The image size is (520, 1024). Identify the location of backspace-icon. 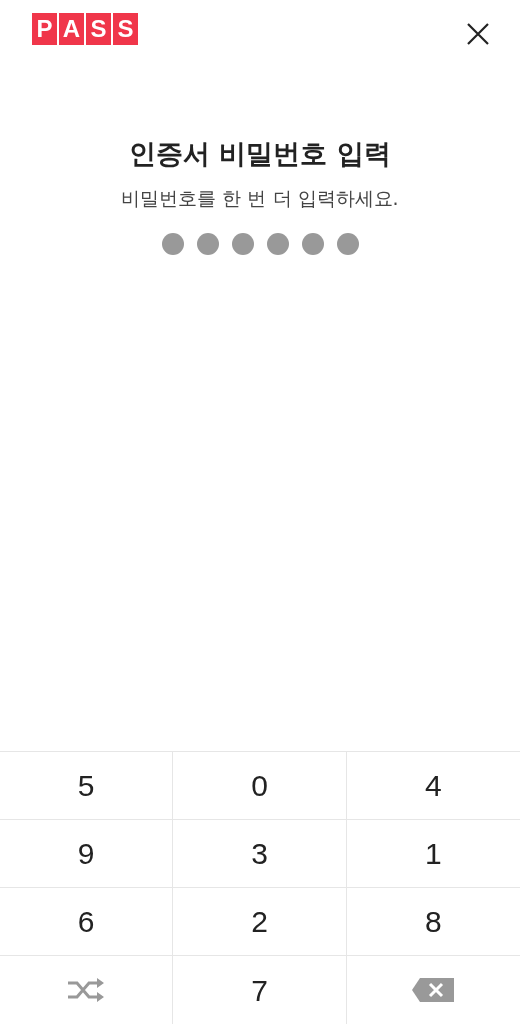
(433, 990).